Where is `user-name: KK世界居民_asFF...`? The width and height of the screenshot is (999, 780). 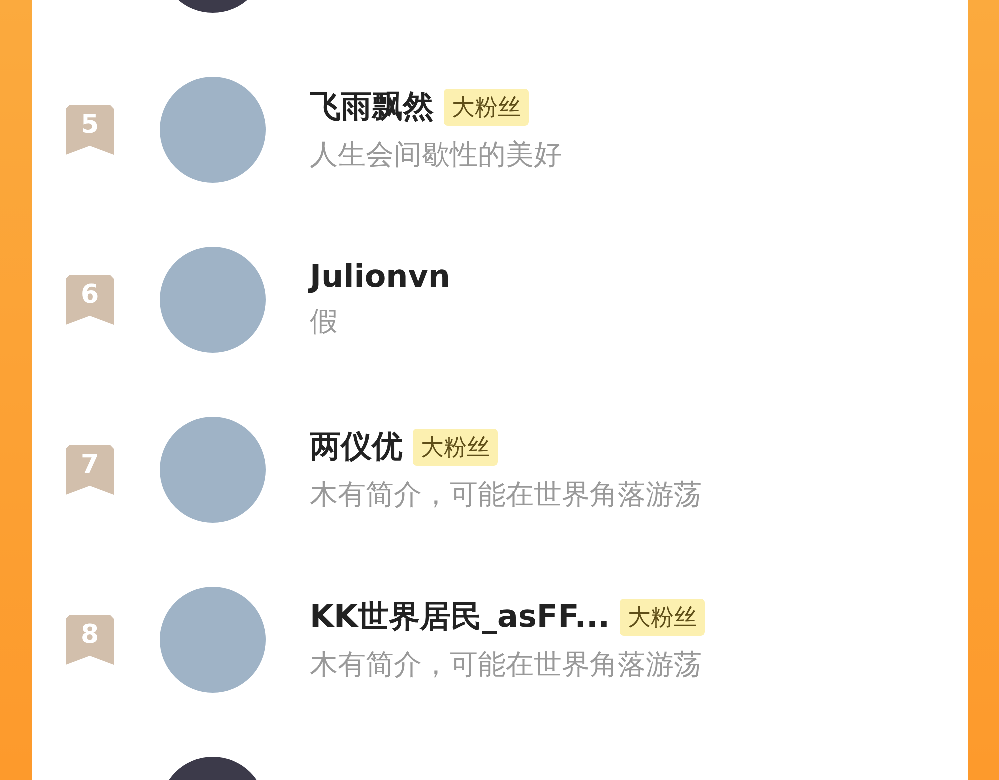
user-name: KK世界居民_asFF... is located at coordinates (460, 617).